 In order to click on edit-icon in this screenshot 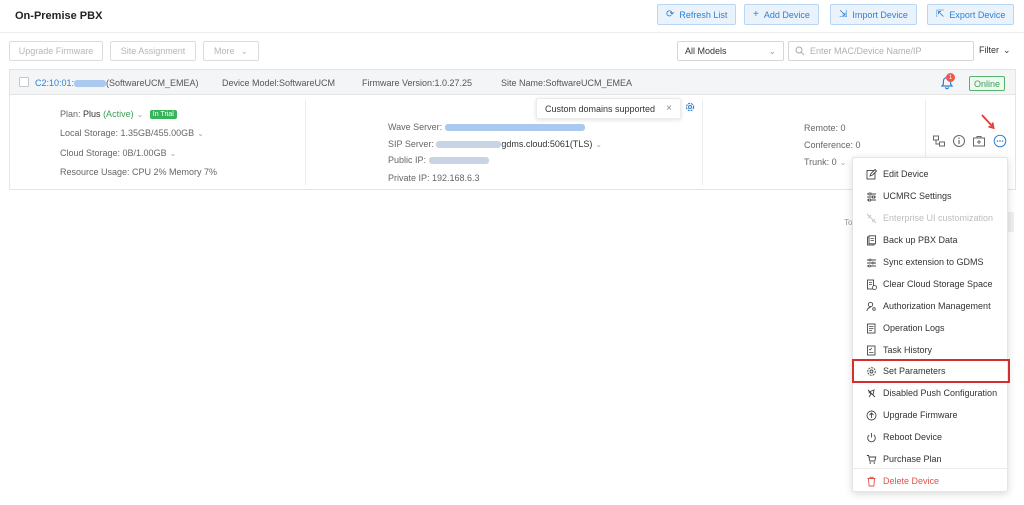, I will do `click(871, 173)`.